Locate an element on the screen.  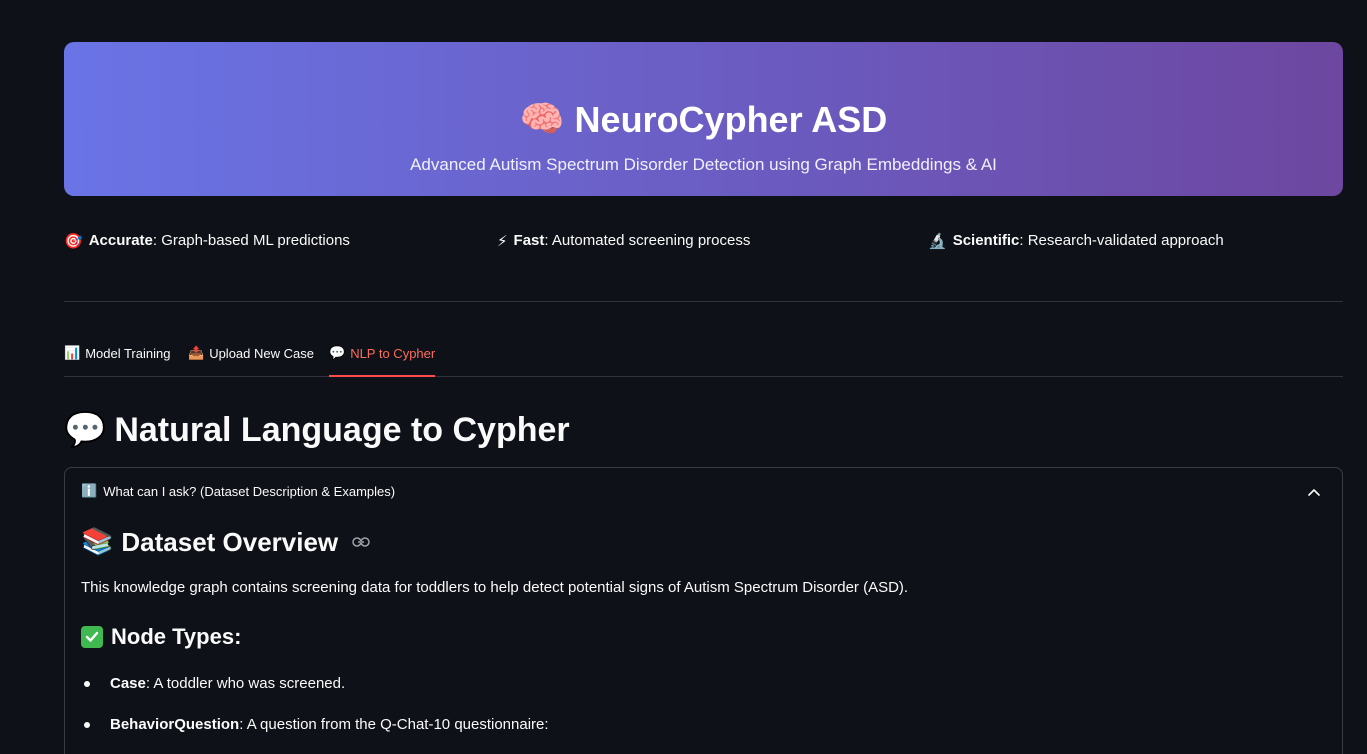
feature-fast: ⚡ Fast: Automated screening process is located at coordinates (623, 241).